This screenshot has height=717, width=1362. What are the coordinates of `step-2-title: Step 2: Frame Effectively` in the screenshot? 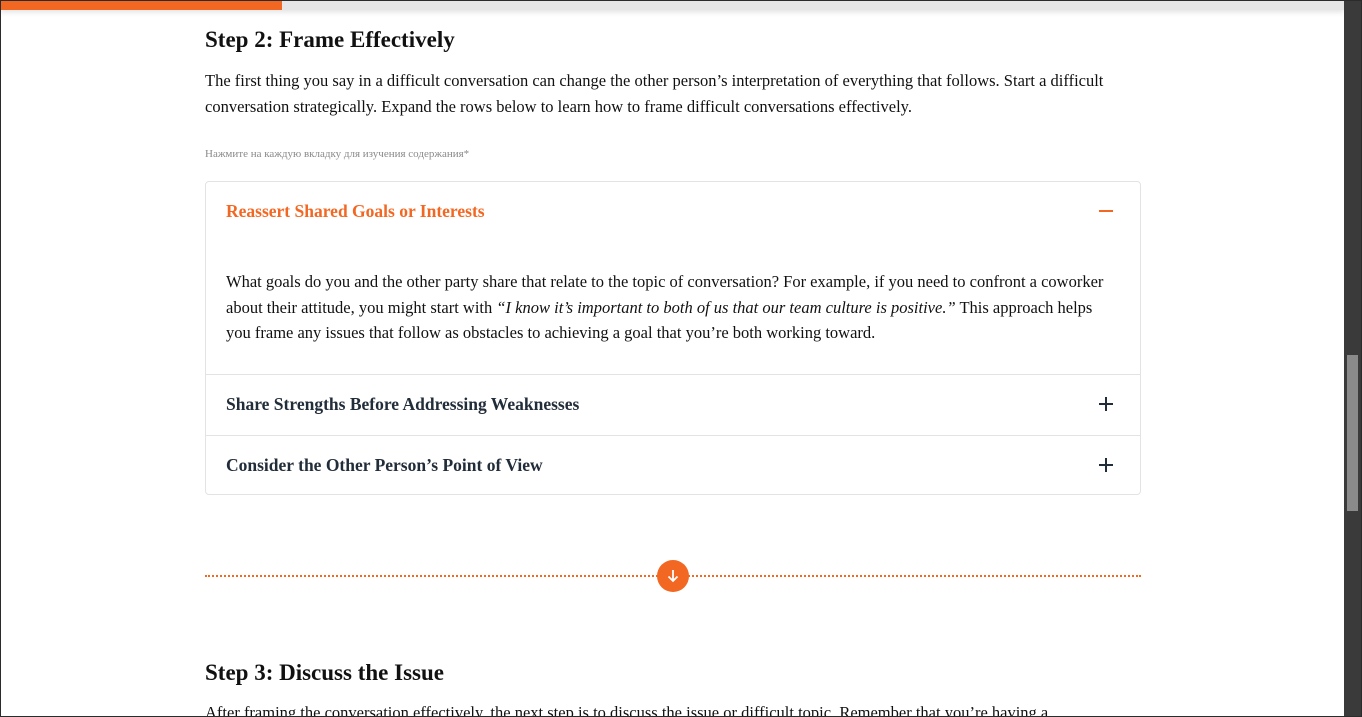 It's located at (330, 39).